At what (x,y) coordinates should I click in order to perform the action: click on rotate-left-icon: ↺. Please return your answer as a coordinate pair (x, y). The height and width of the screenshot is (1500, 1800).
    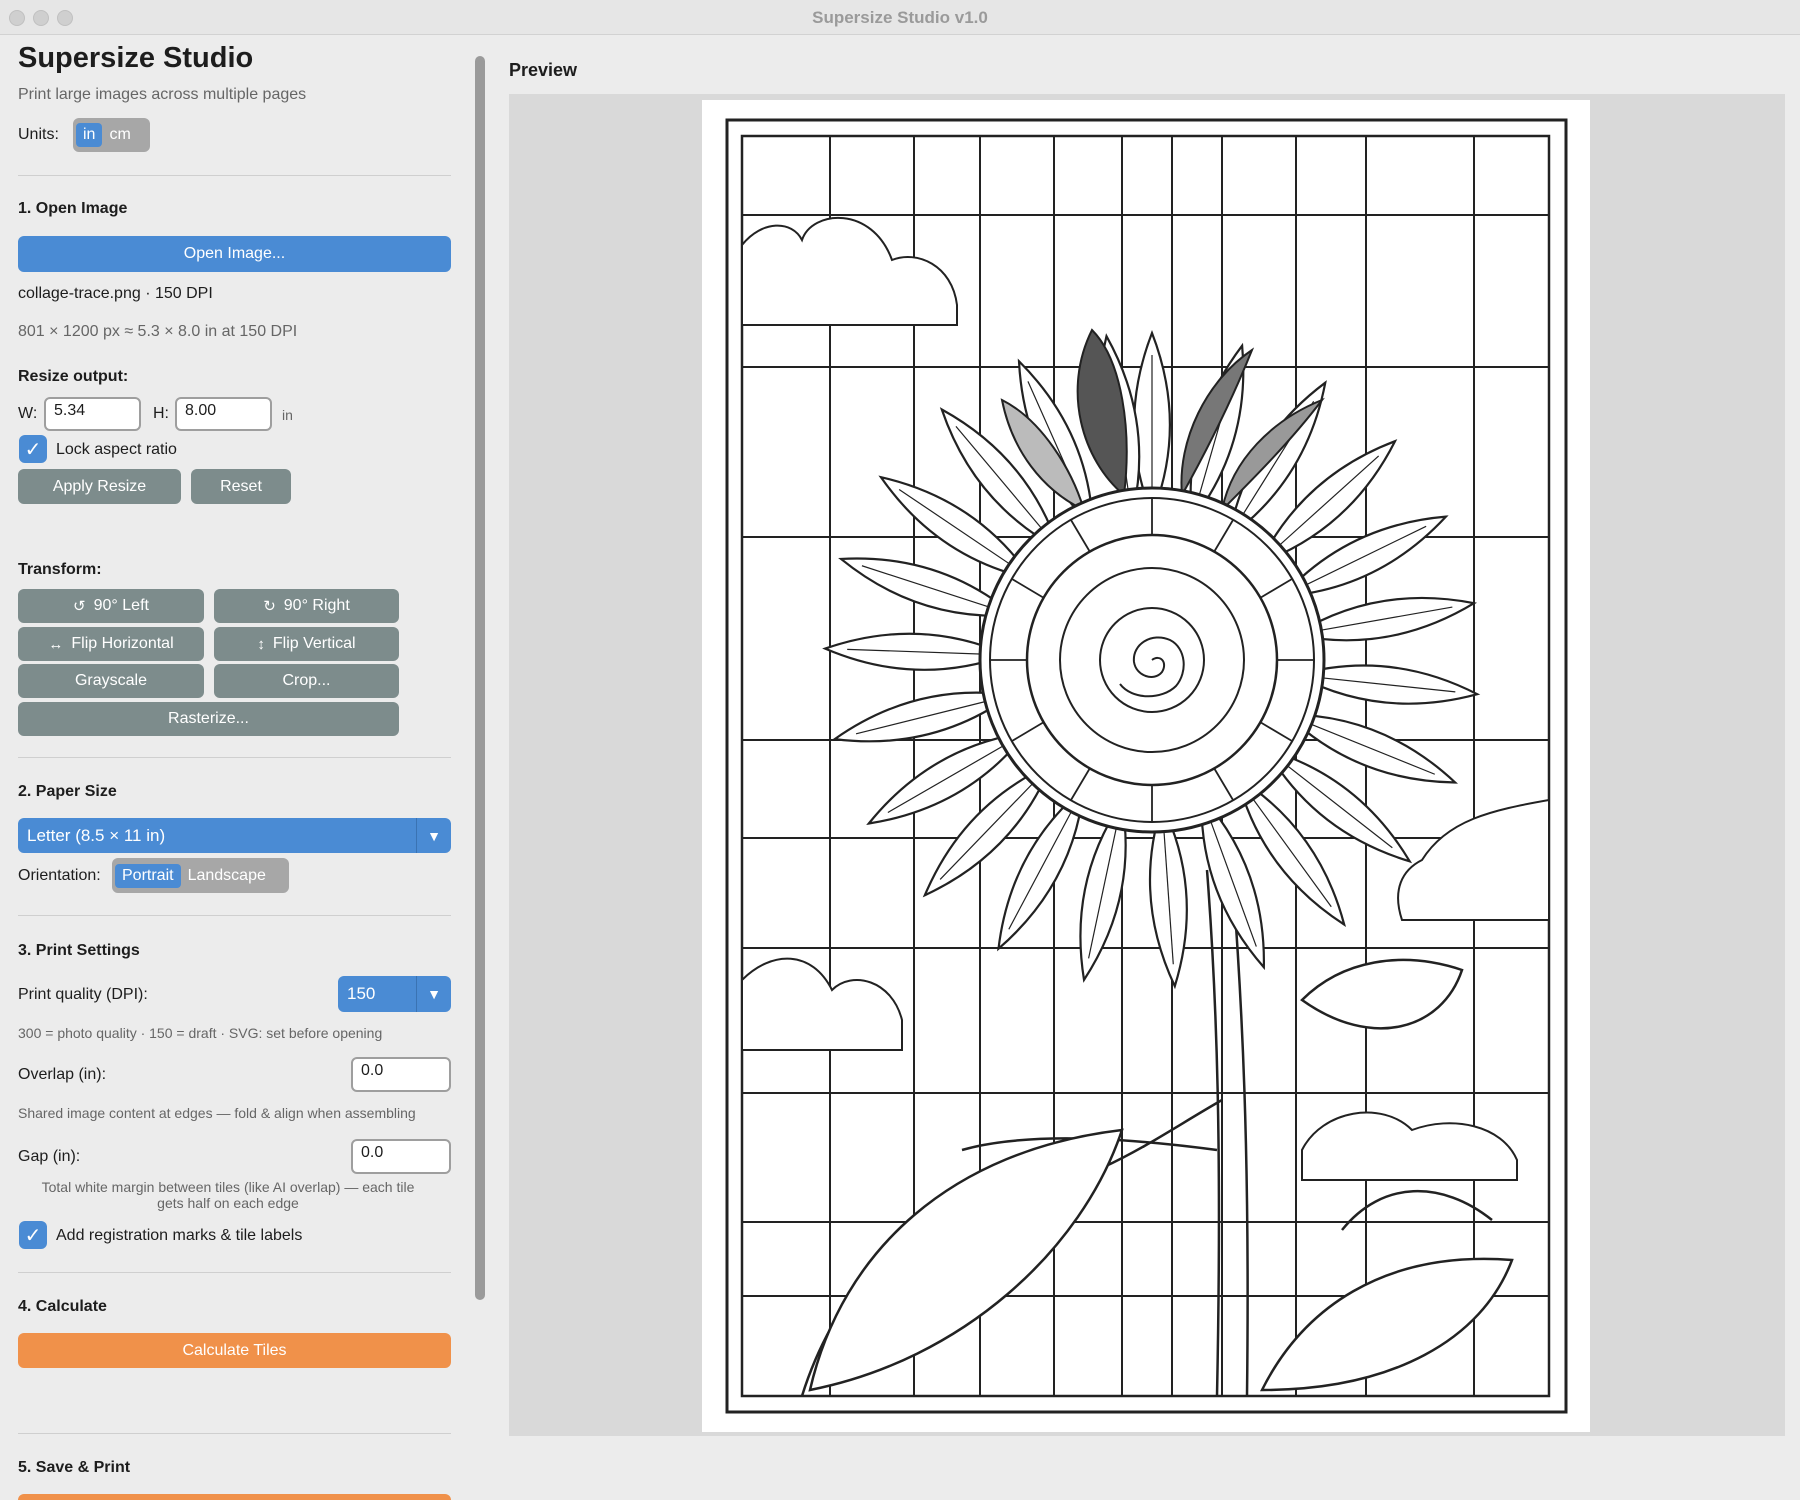
    Looking at the image, I should click on (79, 606).